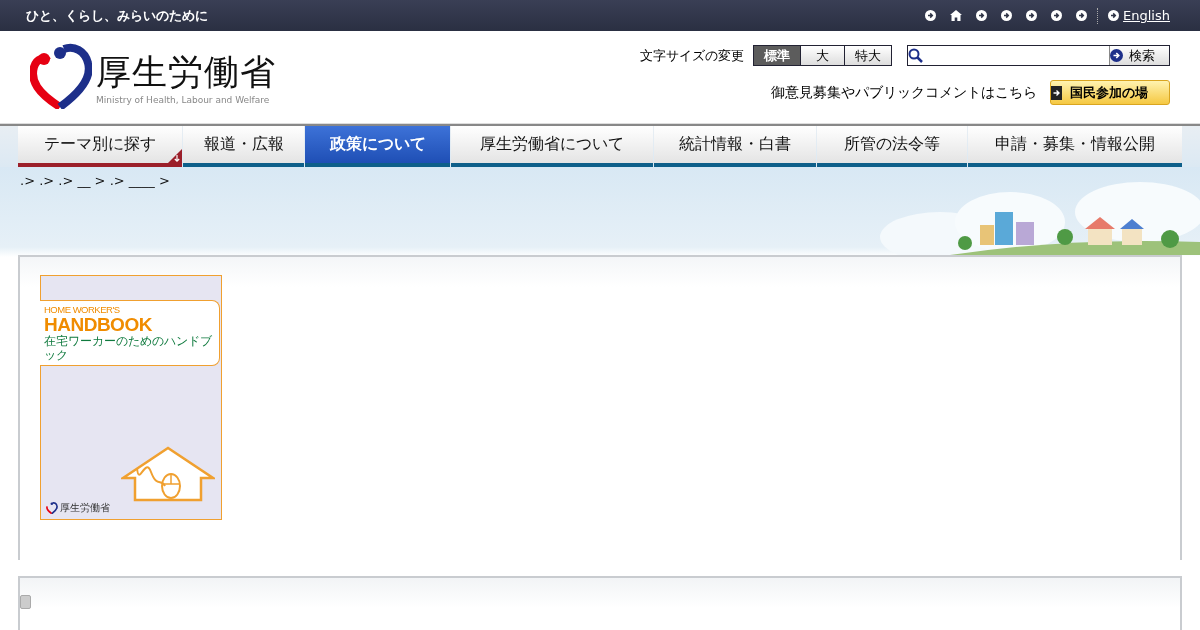 The image size is (1200, 630). Describe the element at coordinates (1139, 15) in the screenshot. I see `english-link: English` at that location.